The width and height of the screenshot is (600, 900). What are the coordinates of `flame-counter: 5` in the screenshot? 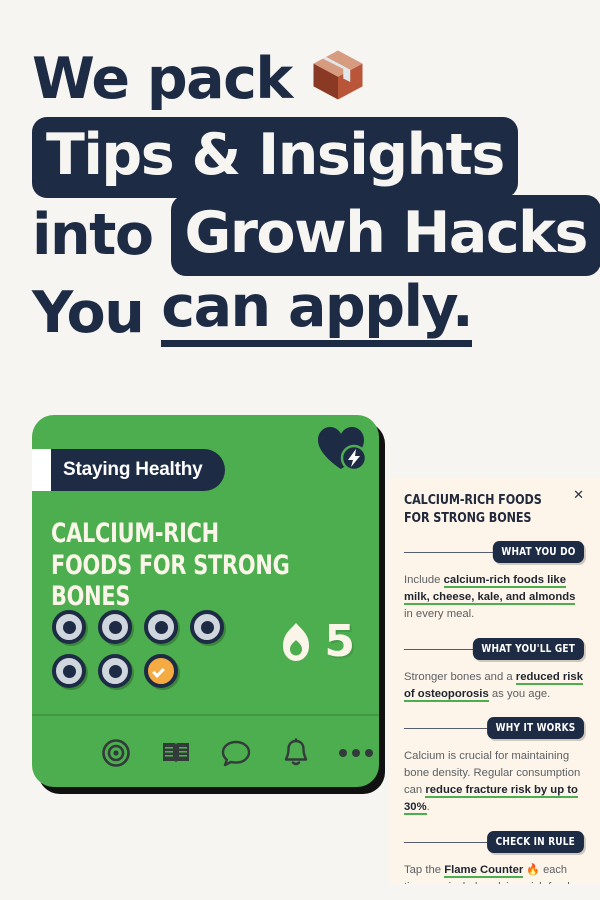 It's located at (316, 642).